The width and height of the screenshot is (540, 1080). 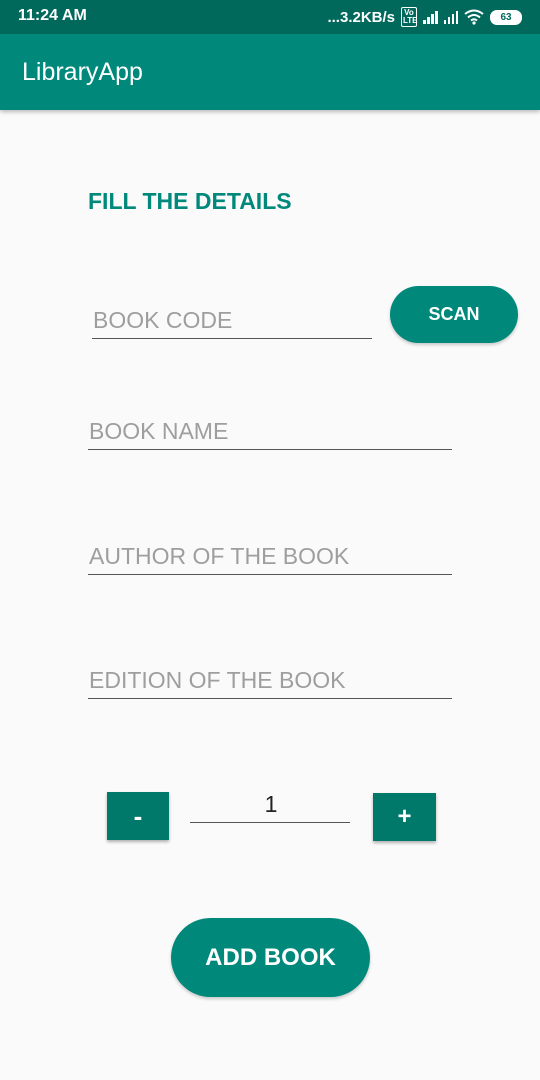 I want to click on edition-input, so click(x=270, y=680).